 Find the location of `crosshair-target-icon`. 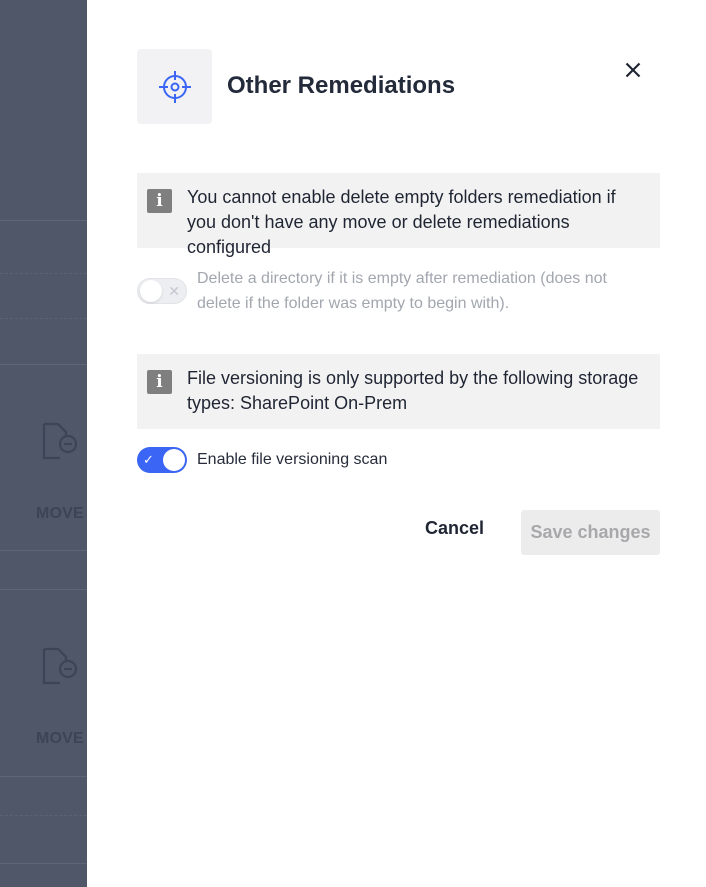

crosshair-target-icon is located at coordinates (174, 86).